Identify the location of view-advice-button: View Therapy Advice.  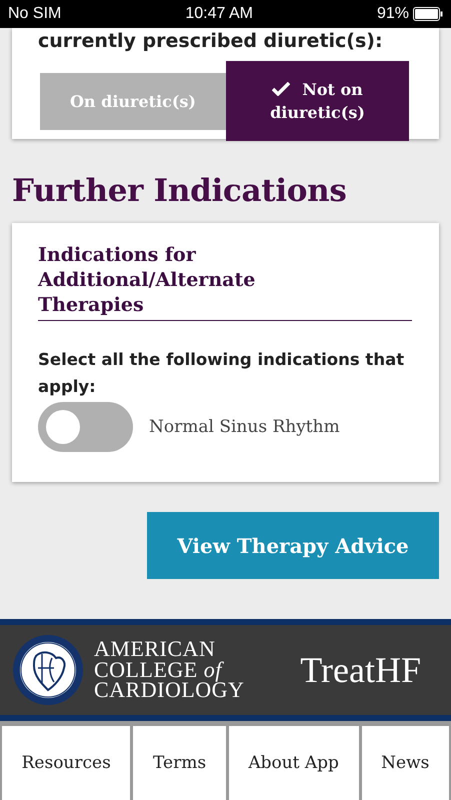
(293, 546).